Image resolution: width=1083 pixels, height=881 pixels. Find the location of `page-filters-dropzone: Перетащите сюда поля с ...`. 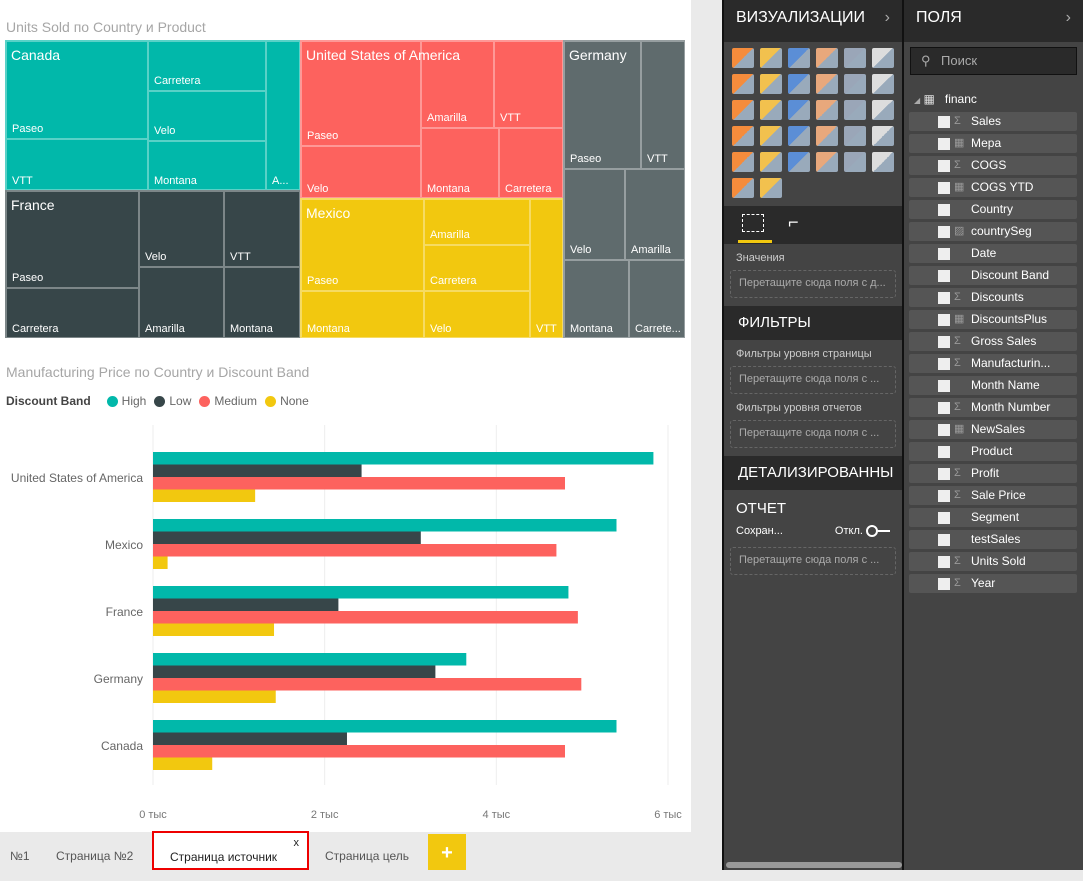

page-filters-dropzone: Перетащите сюда поля с ... is located at coordinates (813, 380).